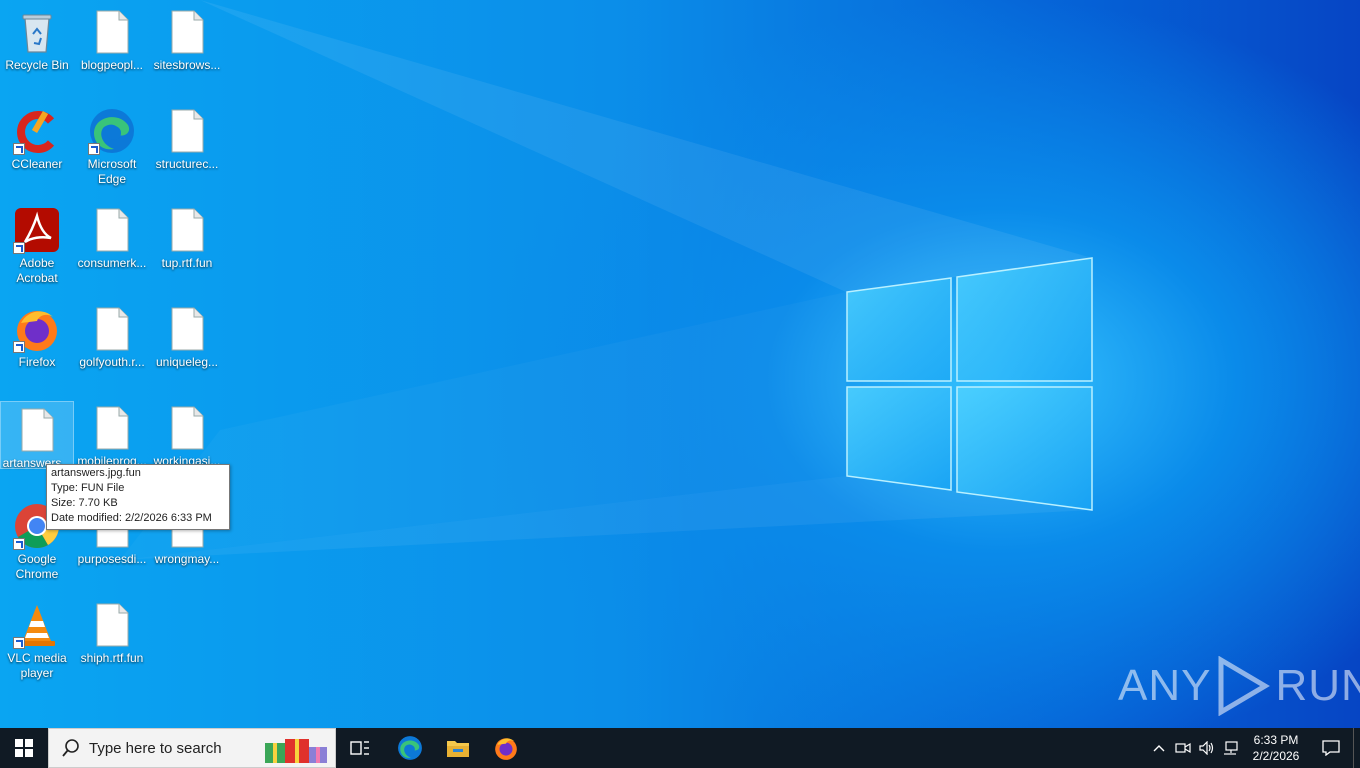 The image size is (1360, 768). I want to click on taskbar-firefox-button, so click(506, 748).